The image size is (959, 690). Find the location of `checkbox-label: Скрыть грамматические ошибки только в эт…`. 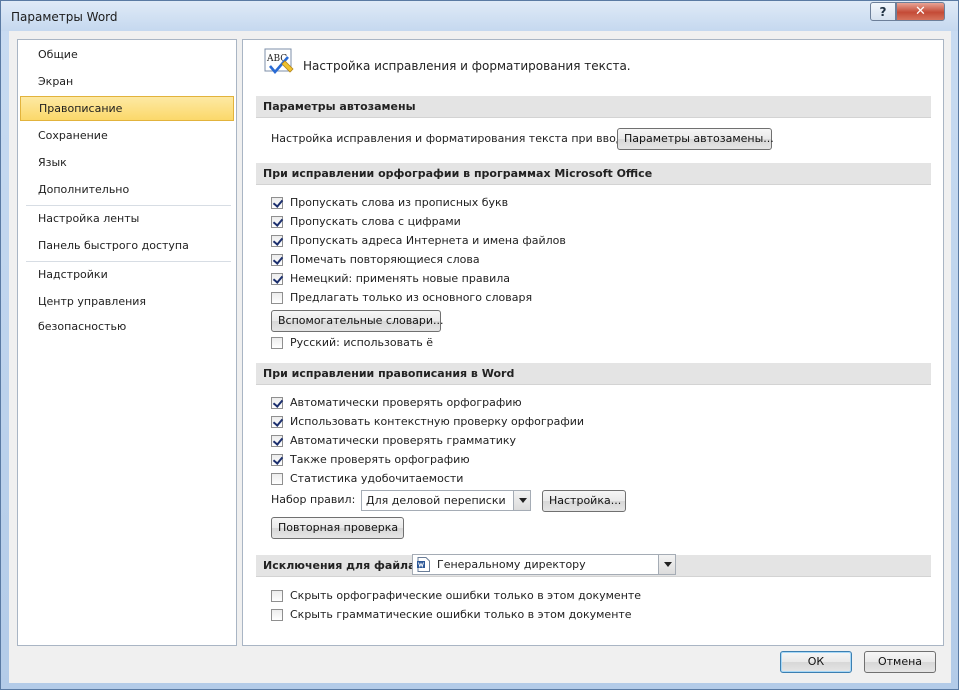

checkbox-label: Скрыть грамматические ошибки только в эт… is located at coordinates (461, 614).